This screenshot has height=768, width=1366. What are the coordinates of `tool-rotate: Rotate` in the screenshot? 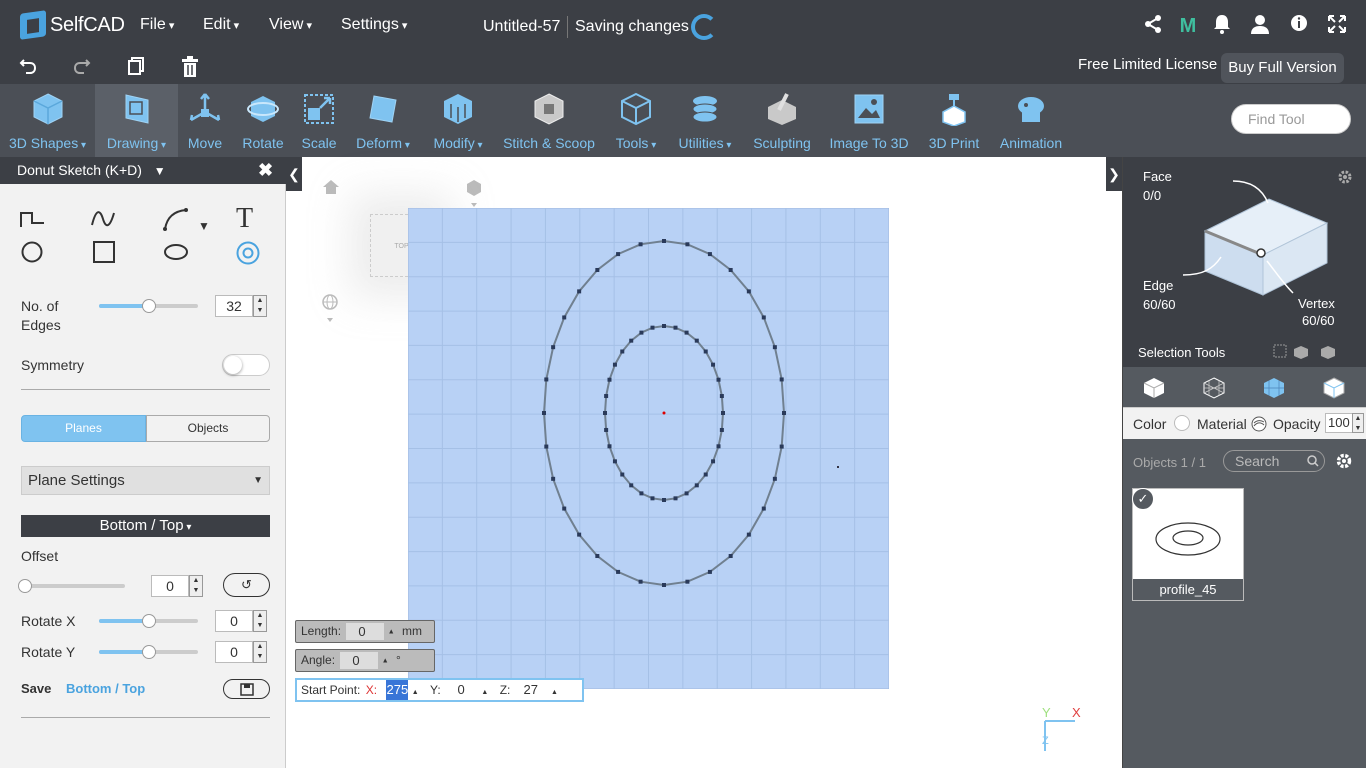 It's located at (263, 120).